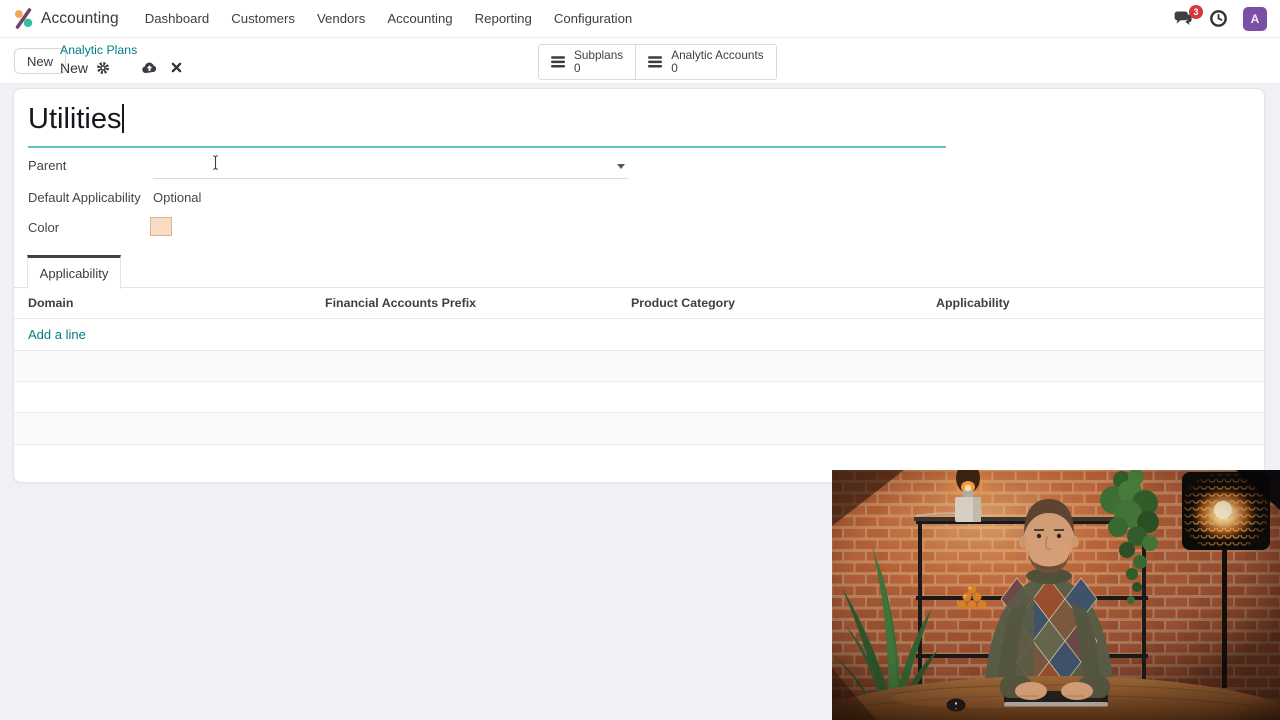 This screenshot has width=1280, height=720. Describe the element at coordinates (487, 147) in the screenshot. I see `title-underline` at that location.